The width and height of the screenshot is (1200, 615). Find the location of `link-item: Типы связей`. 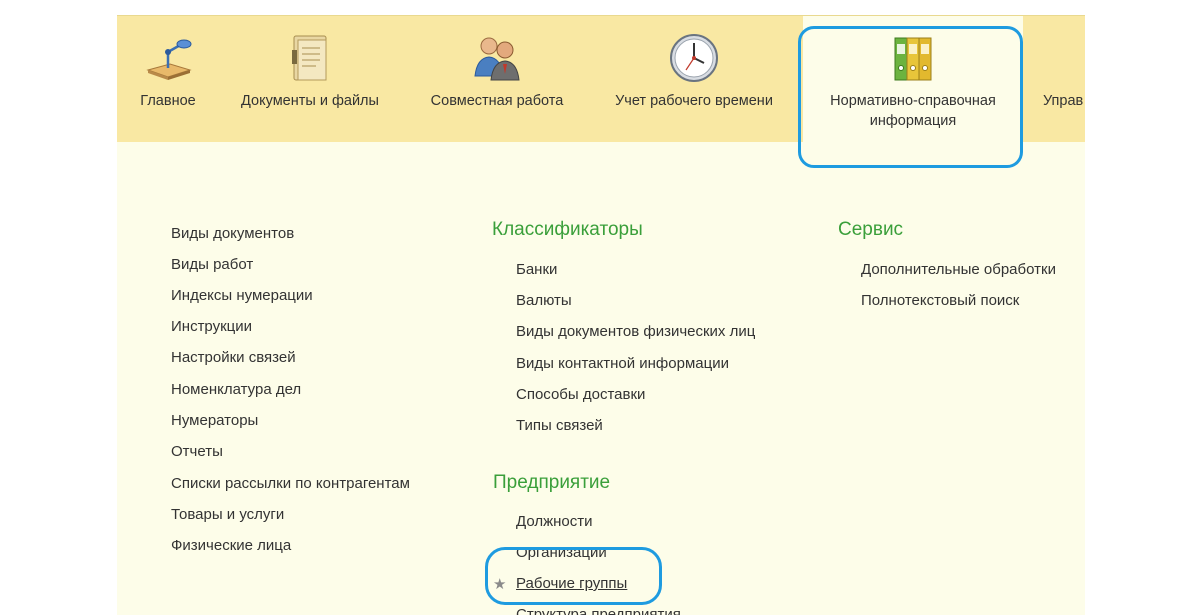

link-item: Типы связей is located at coordinates (559, 425).